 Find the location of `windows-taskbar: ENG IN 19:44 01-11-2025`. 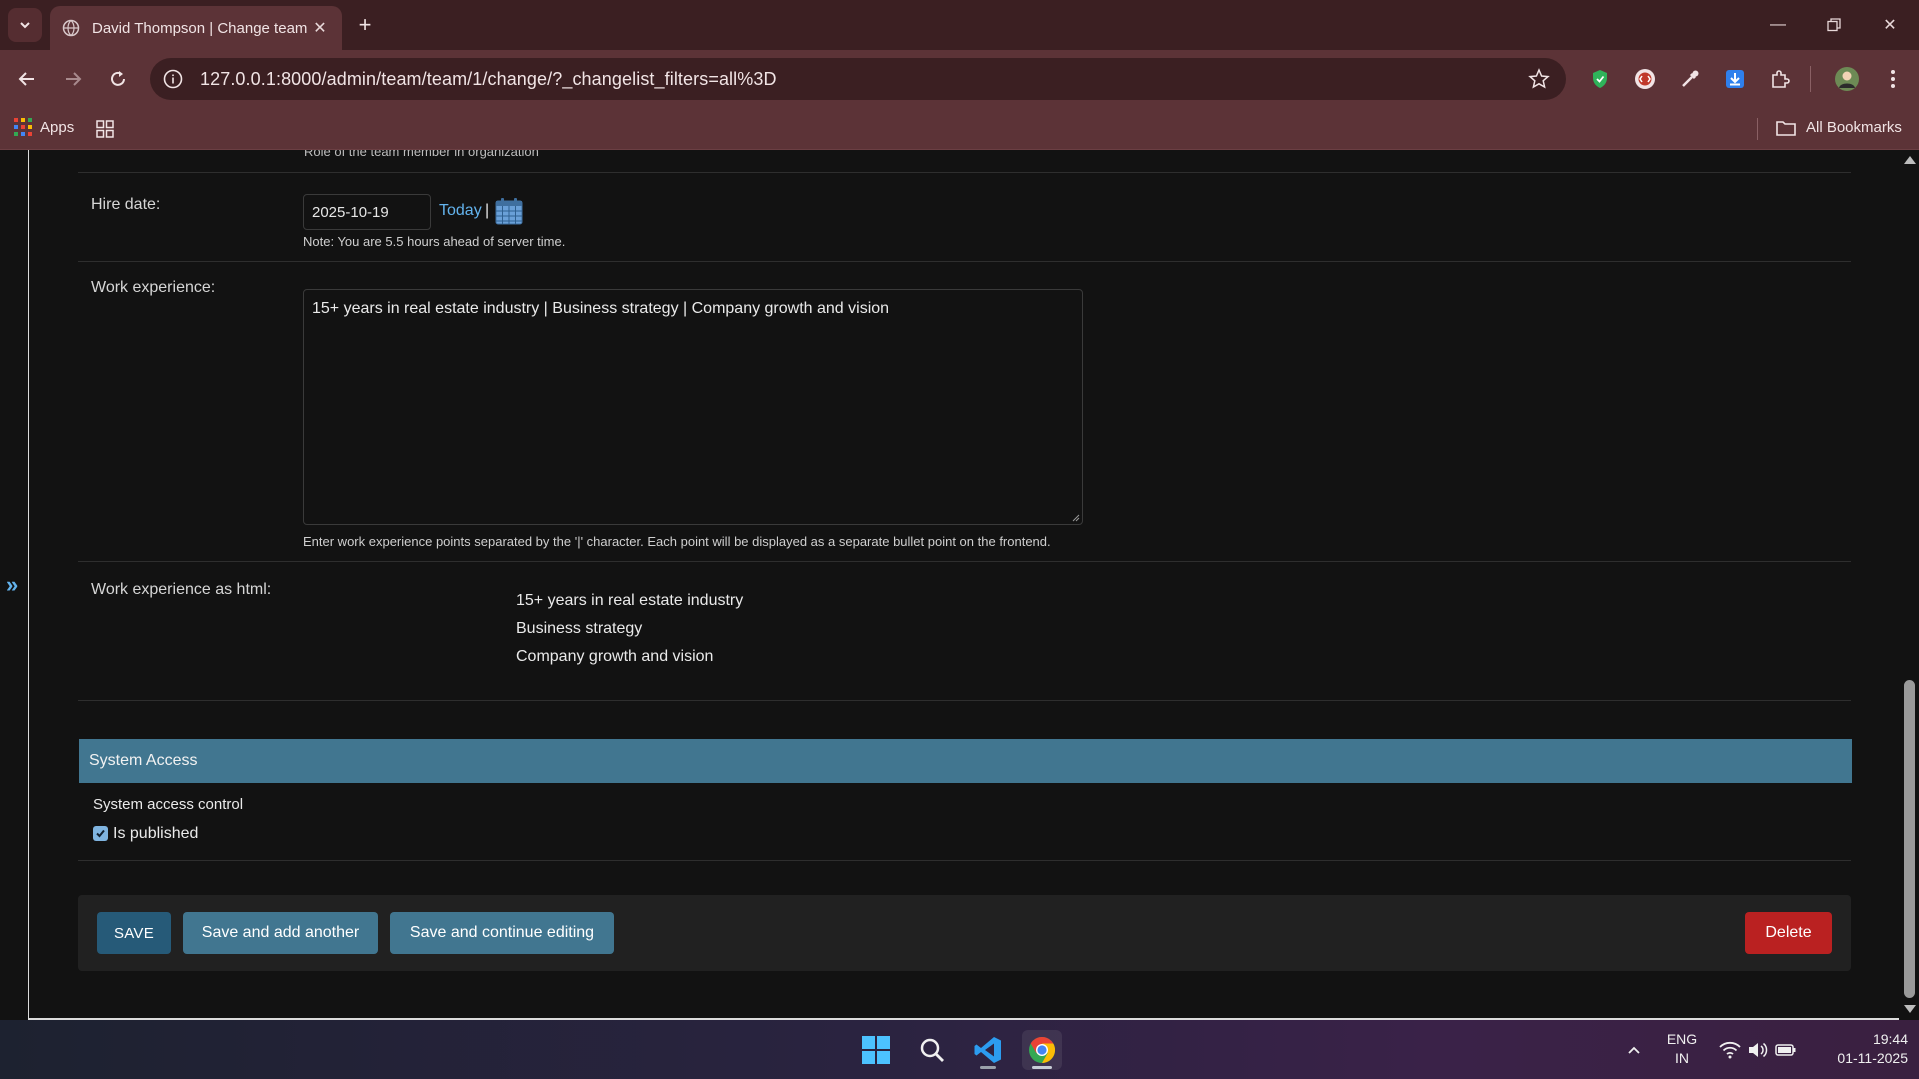

windows-taskbar: ENG IN 19:44 01-11-2025 is located at coordinates (959, 1049).